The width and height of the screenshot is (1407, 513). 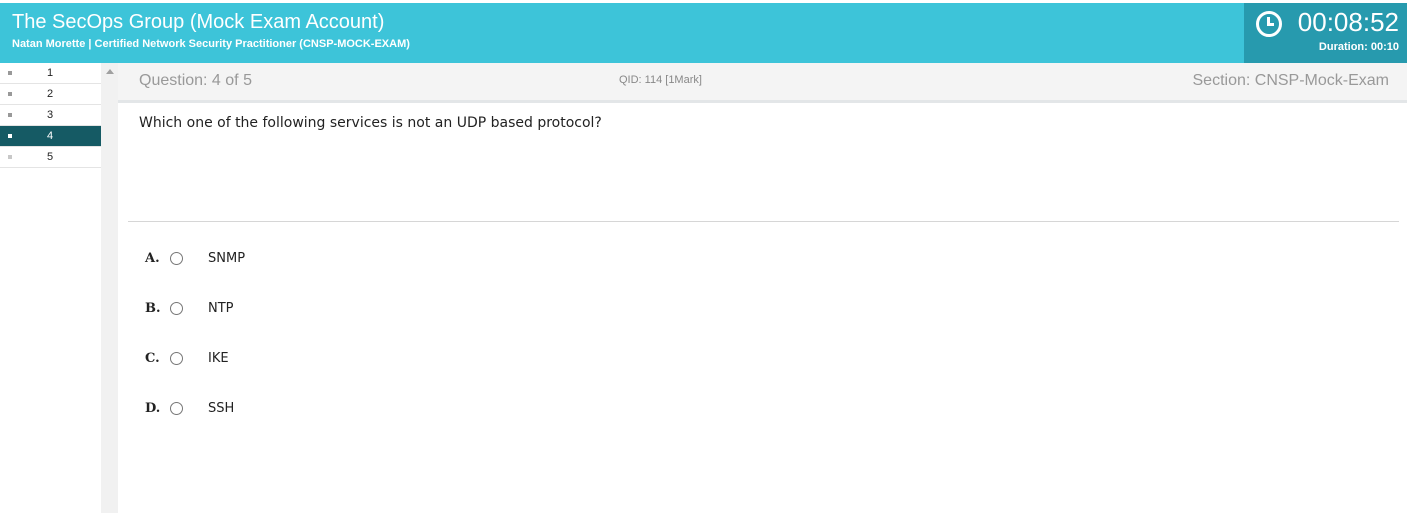 I want to click on option-text: SSH, so click(x=221, y=408).